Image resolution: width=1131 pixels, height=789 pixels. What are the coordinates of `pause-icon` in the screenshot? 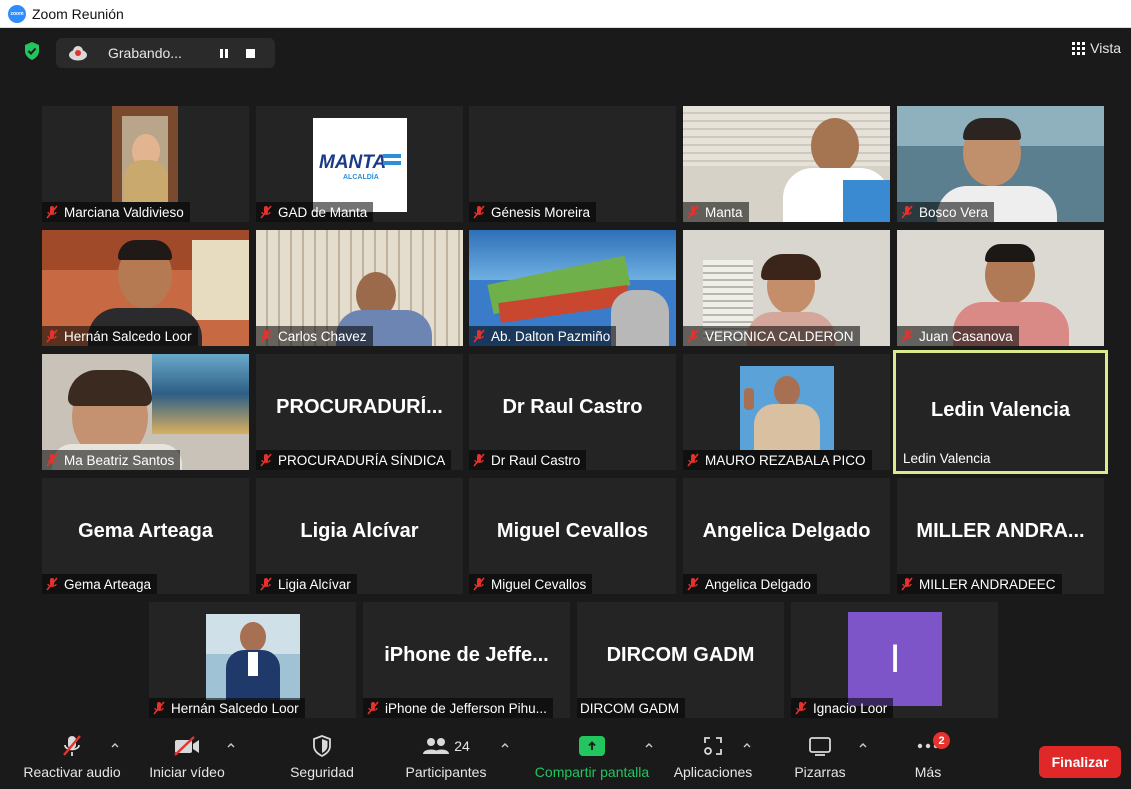 It's located at (221, 53).